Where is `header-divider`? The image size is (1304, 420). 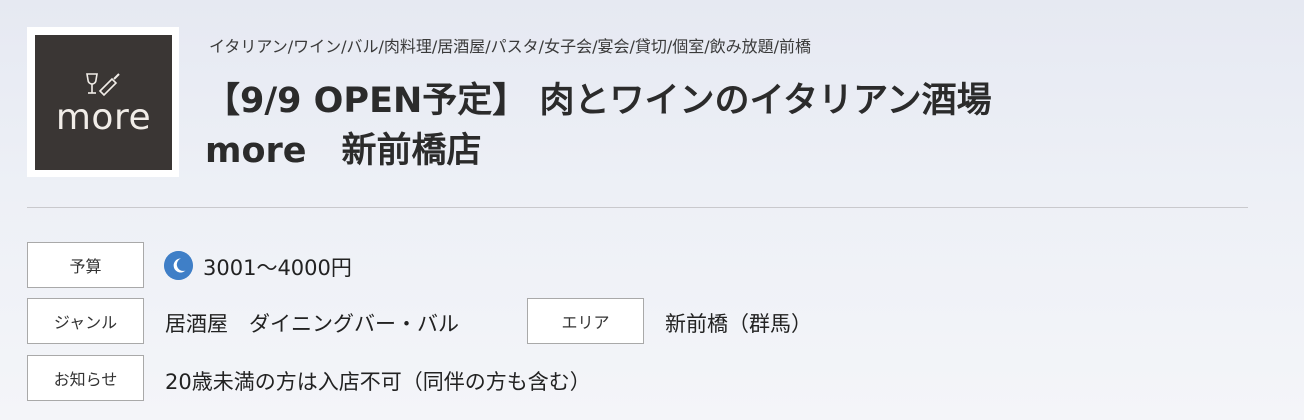
header-divider is located at coordinates (637, 207).